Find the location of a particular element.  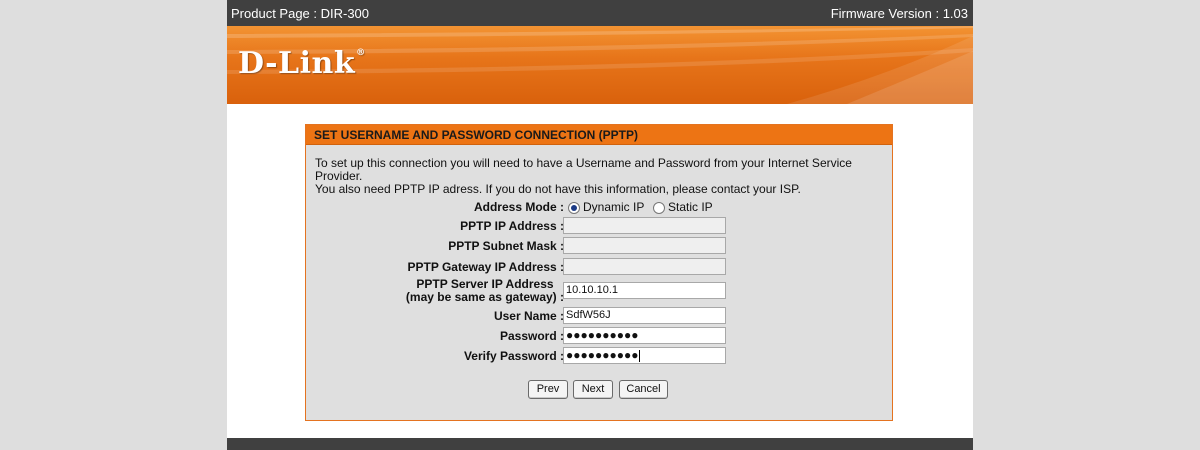

username-label: User Name : is located at coordinates (528, 316).